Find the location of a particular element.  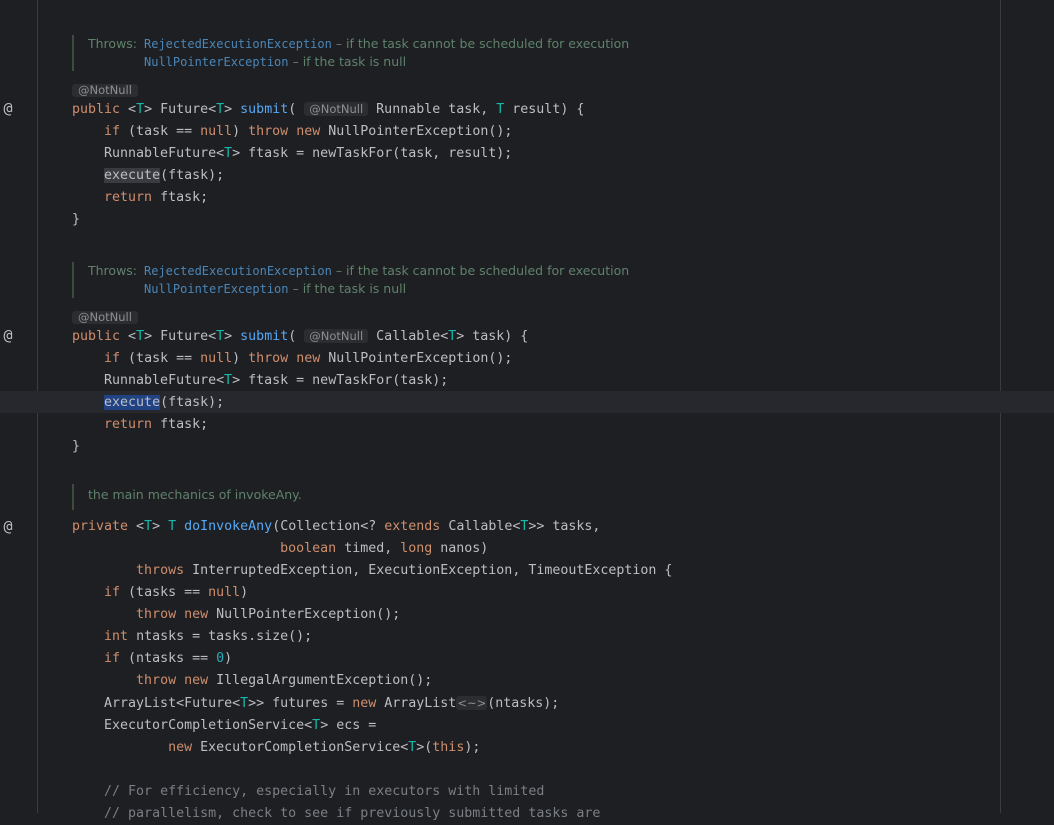

inlay-diamond-hint: <~> is located at coordinates (472, 703).